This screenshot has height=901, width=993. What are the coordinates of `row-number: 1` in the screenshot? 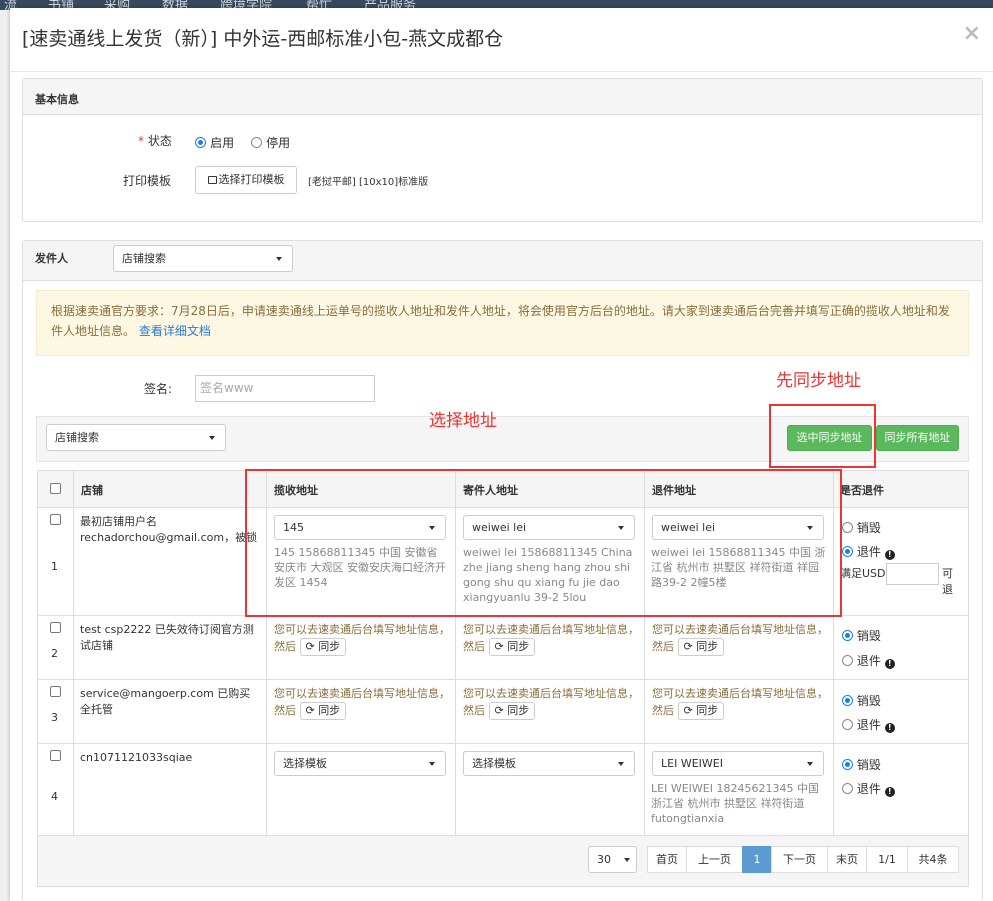 It's located at (54, 566).